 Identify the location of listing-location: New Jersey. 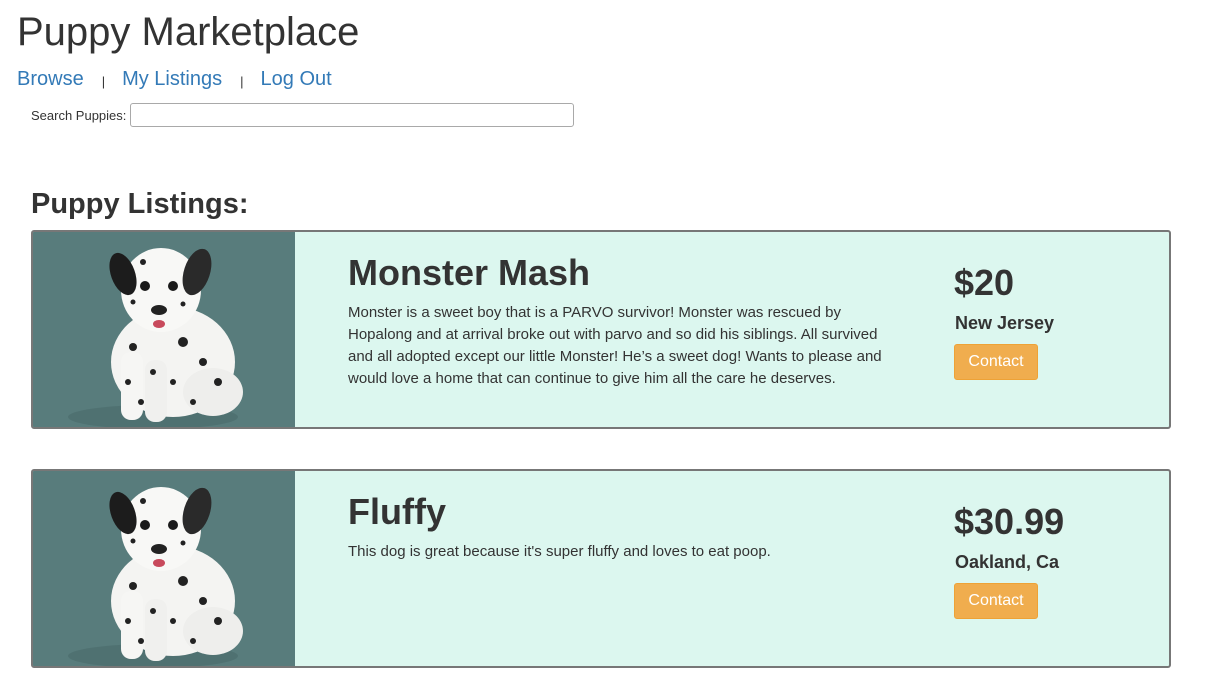
(1005, 323).